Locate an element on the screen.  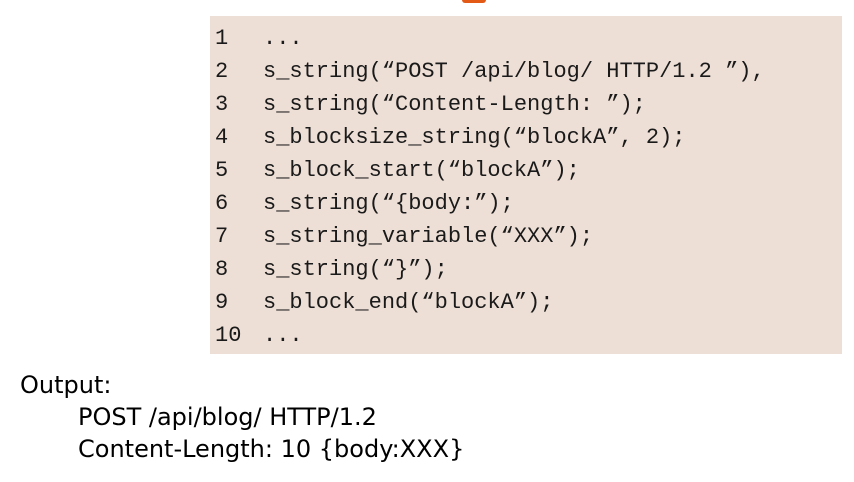
code-line-9: 9 s_block_end(“blockA”); is located at coordinates (490, 302).